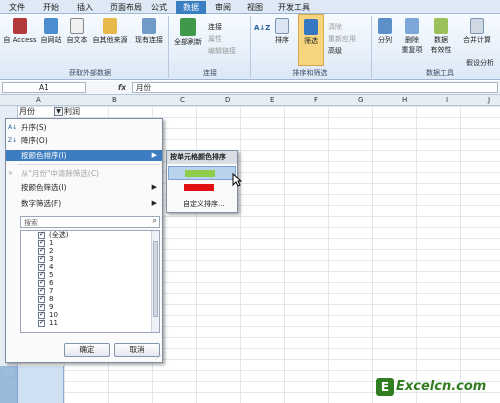 This screenshot has height=403, width=500. I want to click on existing-connections-icon, so click(149, 26).